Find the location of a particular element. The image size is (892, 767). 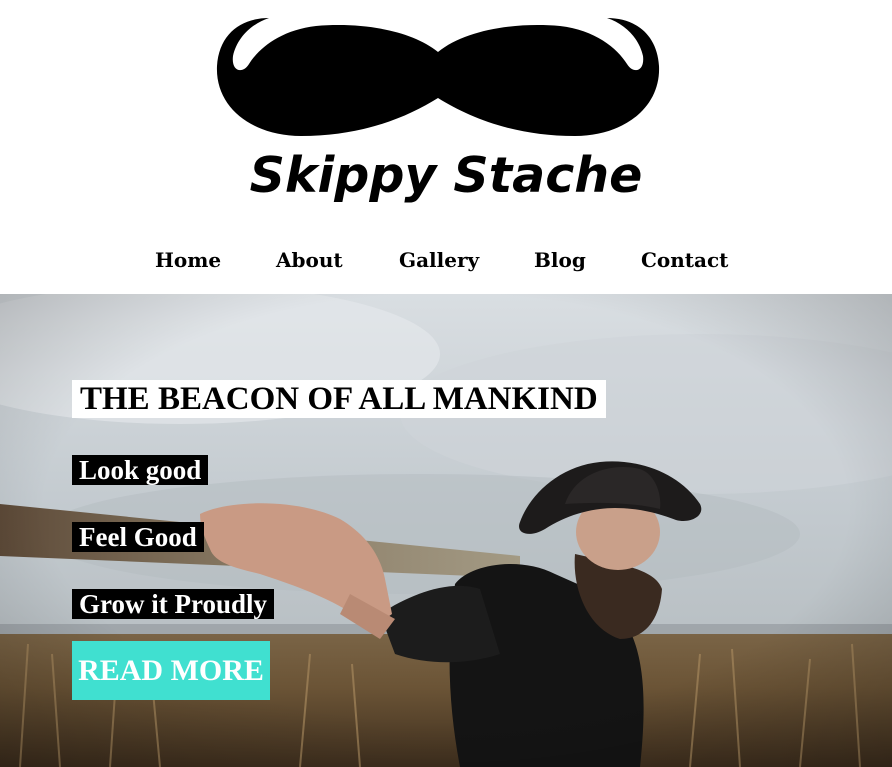

brand-name: Skippy Stache is located at coordinates (446, 175).